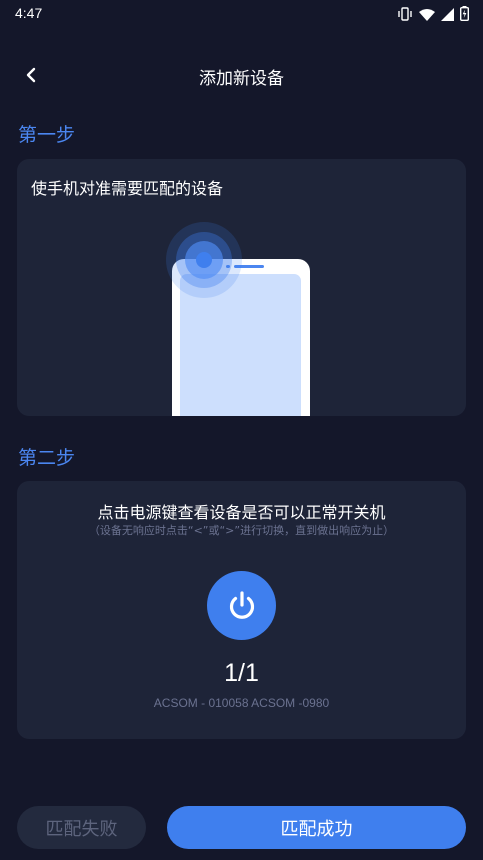 The image size is (483, 860). Describe the element at coordinates (47, 458) in the screenshot. I see `step2-title: 第二步` at that location.